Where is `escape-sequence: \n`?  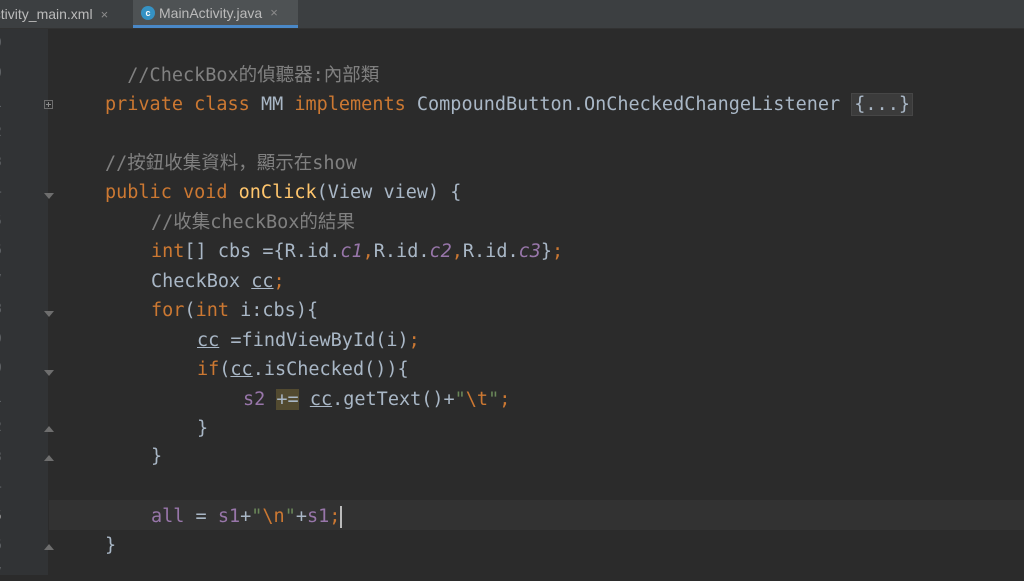 escape-sequence: \n is located at coordinates (273, 516).